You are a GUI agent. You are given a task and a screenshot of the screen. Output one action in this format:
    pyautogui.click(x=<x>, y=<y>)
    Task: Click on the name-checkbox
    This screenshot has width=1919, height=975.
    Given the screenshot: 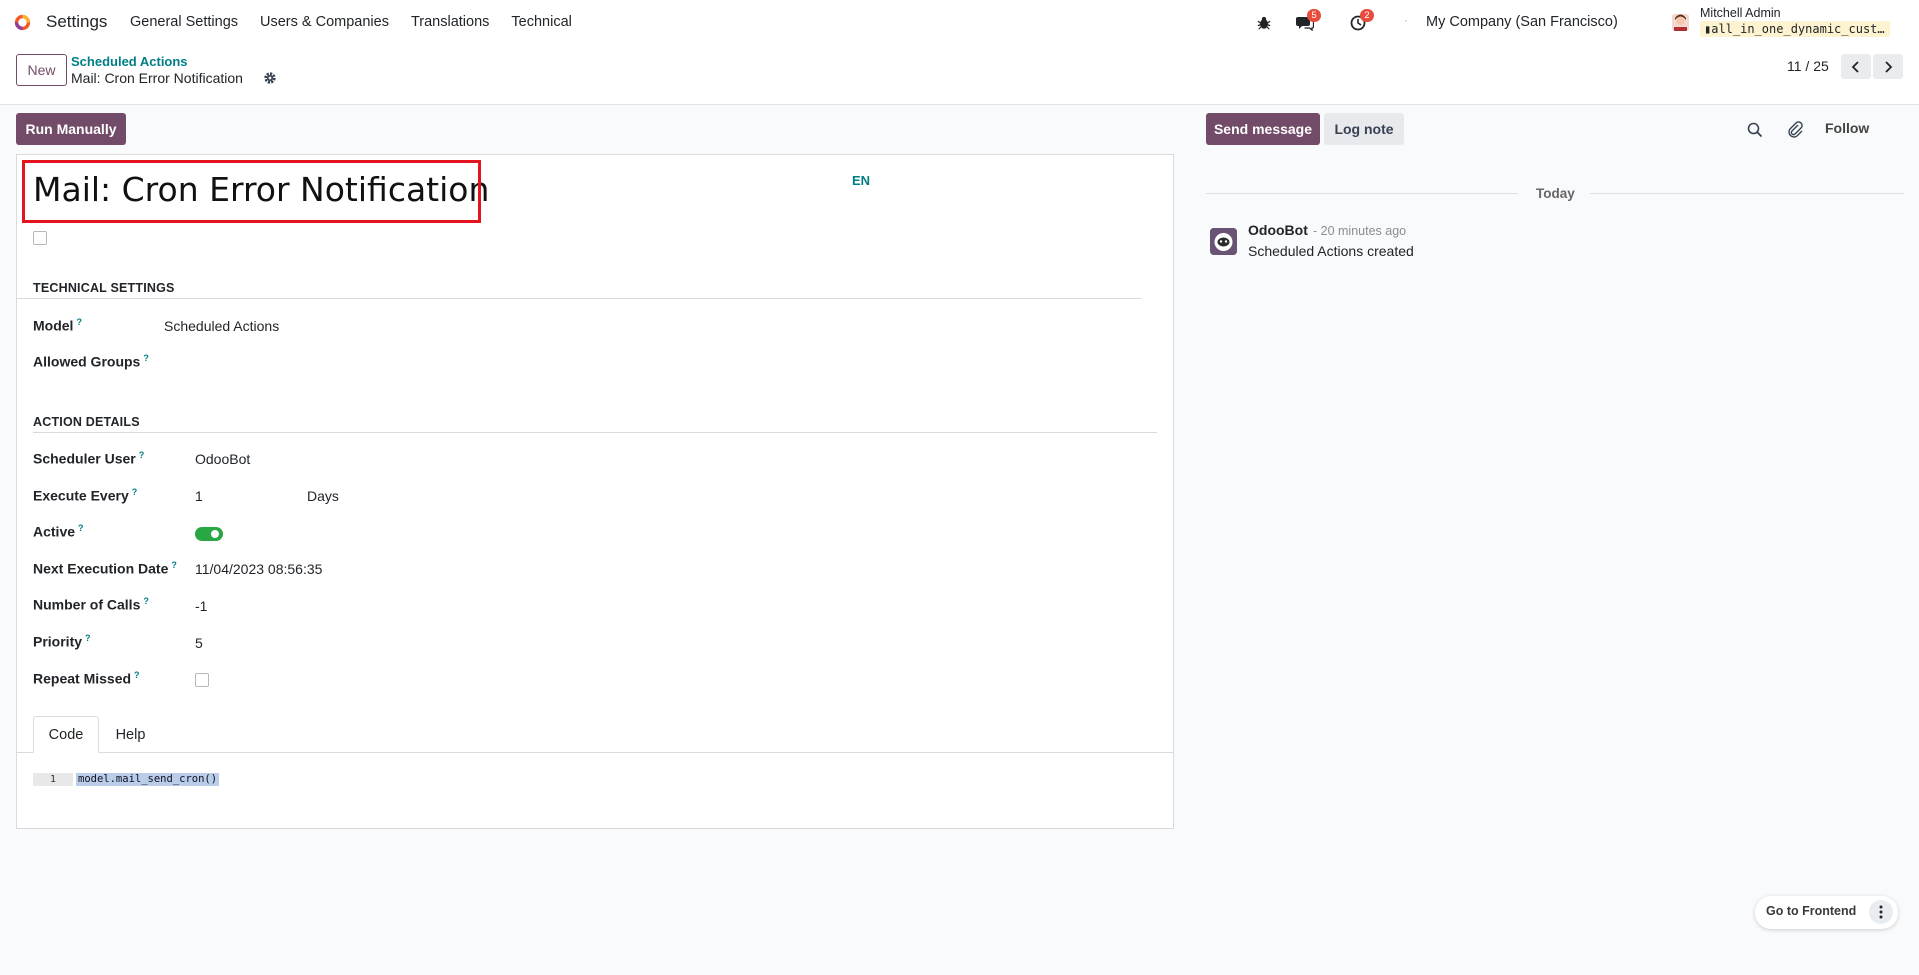 What is the action you would take?
    pyautogui.click(x=40, y=238)
    